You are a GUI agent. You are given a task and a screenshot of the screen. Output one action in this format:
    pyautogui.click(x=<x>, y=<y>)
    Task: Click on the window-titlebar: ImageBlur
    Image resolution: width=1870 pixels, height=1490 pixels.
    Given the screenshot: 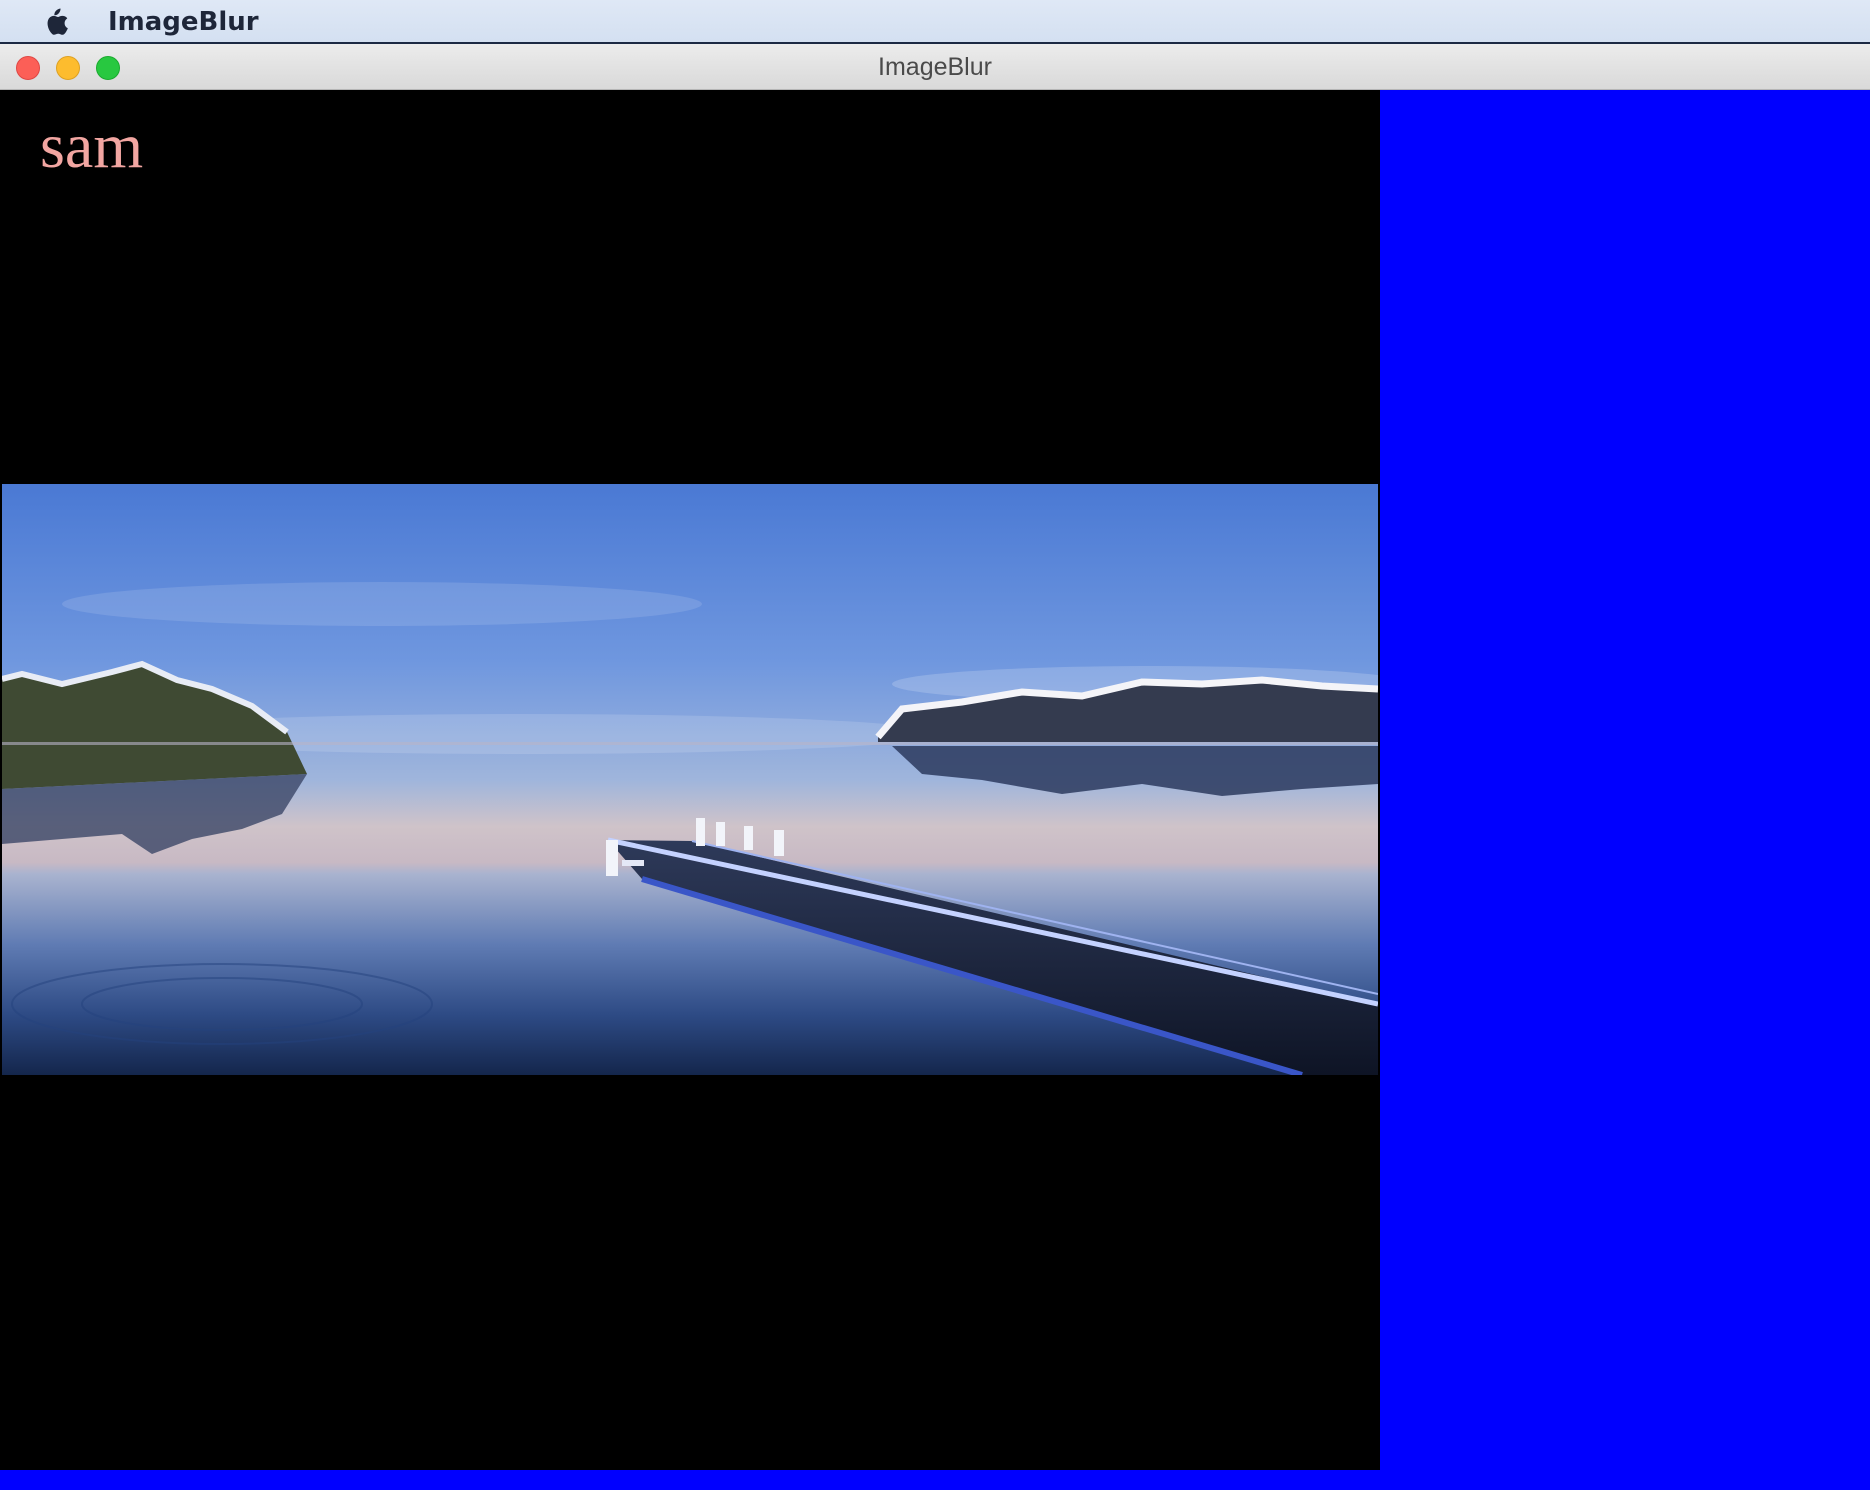 What is the action you would take?
    pyautogui.click(x=935, y=67)
    